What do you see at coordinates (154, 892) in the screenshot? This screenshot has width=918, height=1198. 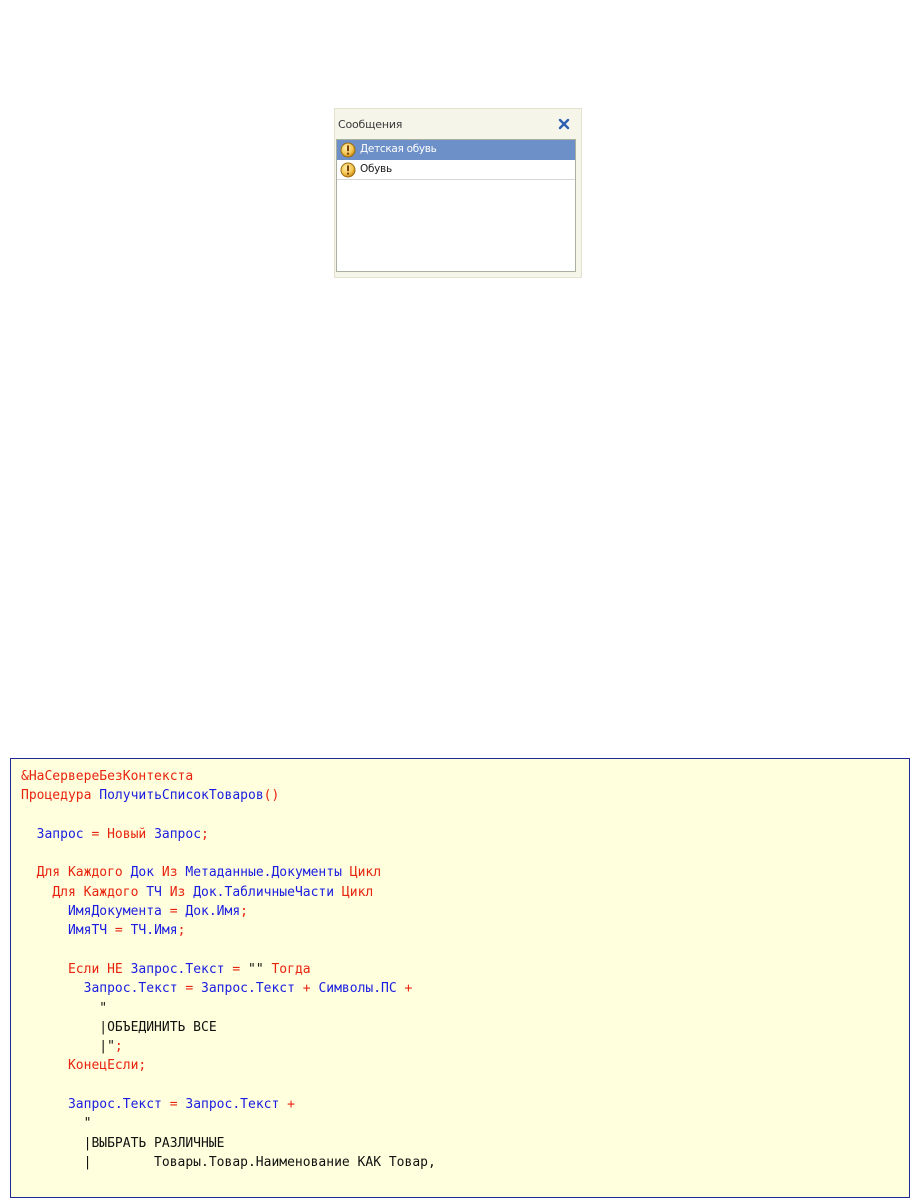 I see `code-token: ТЧ` at bounding box center [154, 892].